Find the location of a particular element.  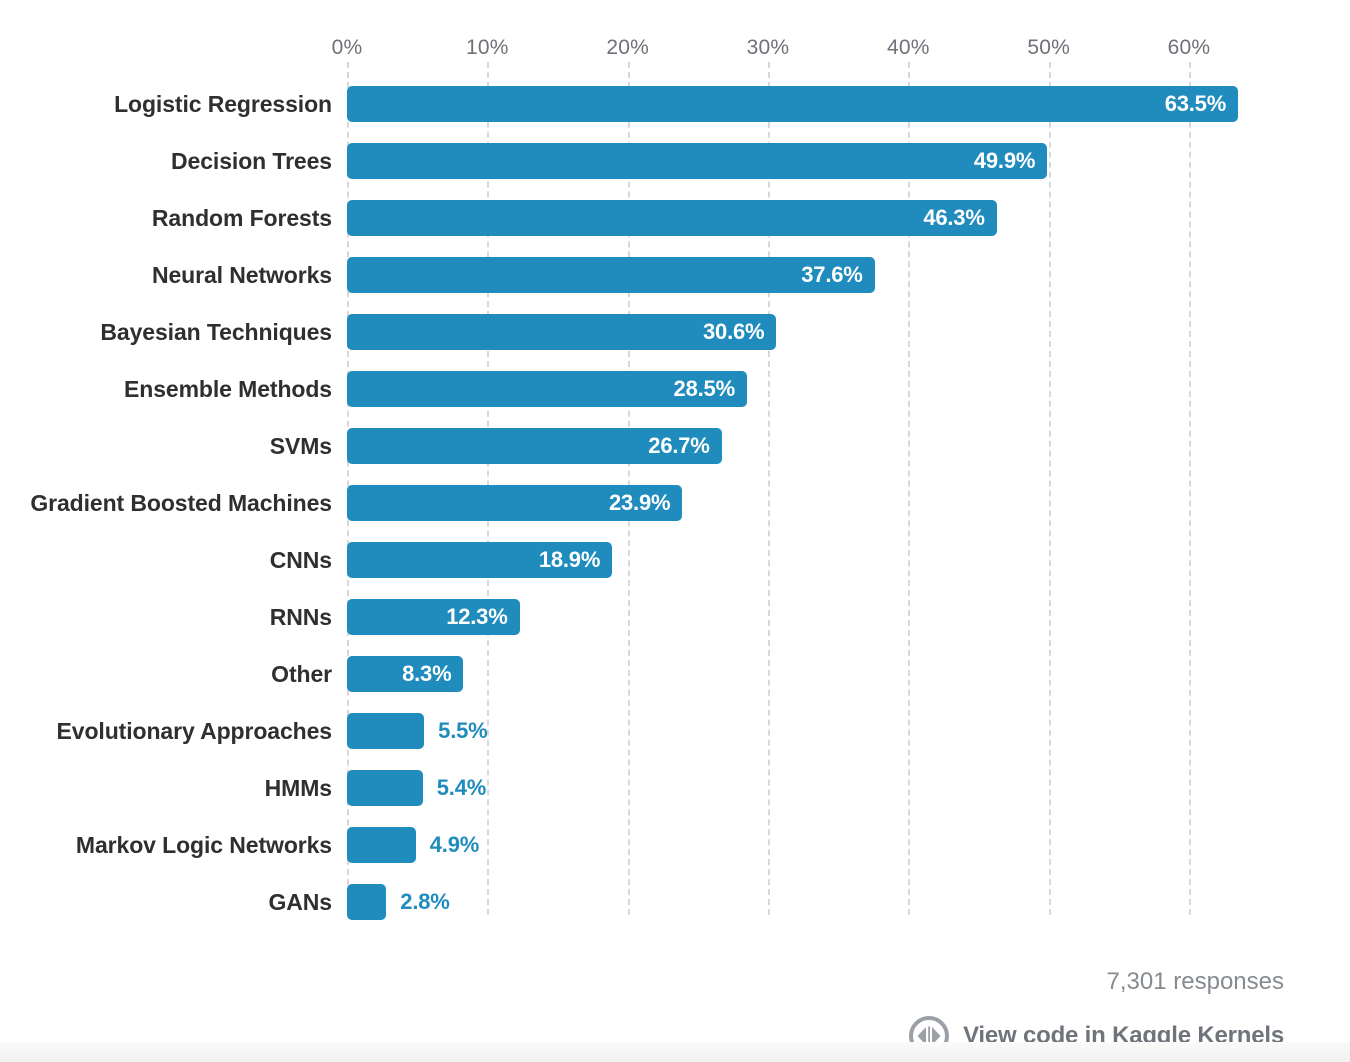

bar: 46.3% is located at coordinates (672, 218).